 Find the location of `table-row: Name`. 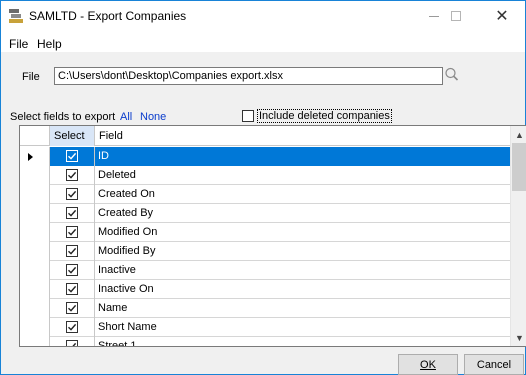

table-row: Name is located at coordinates (265, 308).